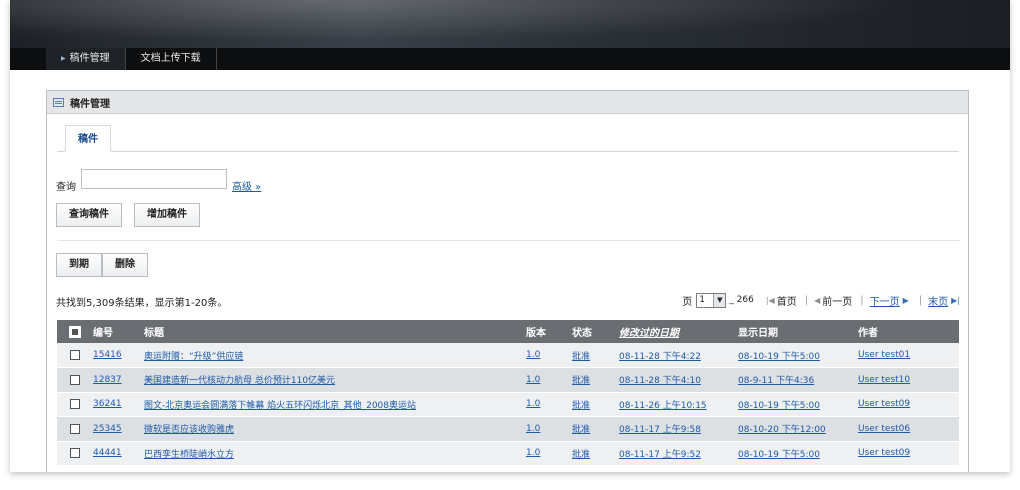  Describe the element at coordinates (239, 381) in the screenshot. I see `row-title-link: 美国建造新一代核动力航母 总价预计110亿美元` at that location.